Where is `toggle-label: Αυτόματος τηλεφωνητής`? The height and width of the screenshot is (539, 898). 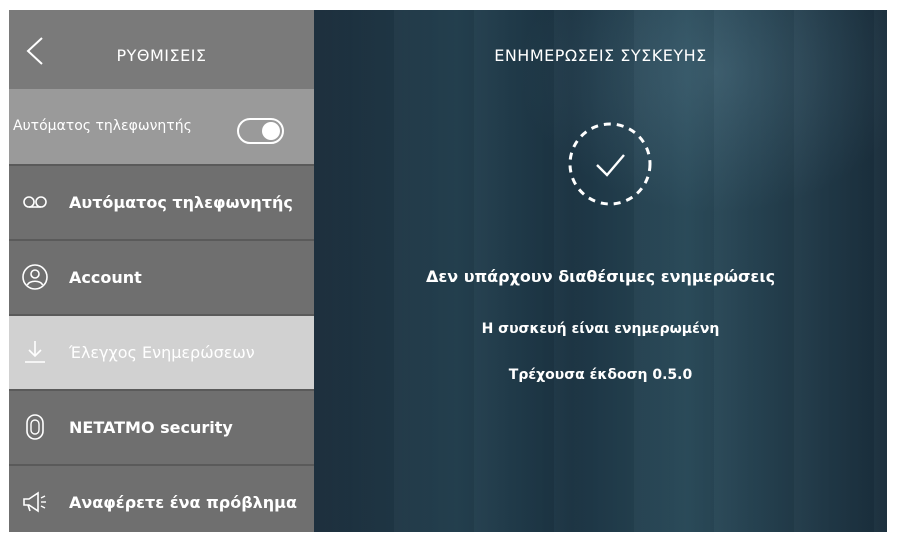
toggle-label: Αυτόματος τηλεφωνητής is located at coordinates (102, 126).